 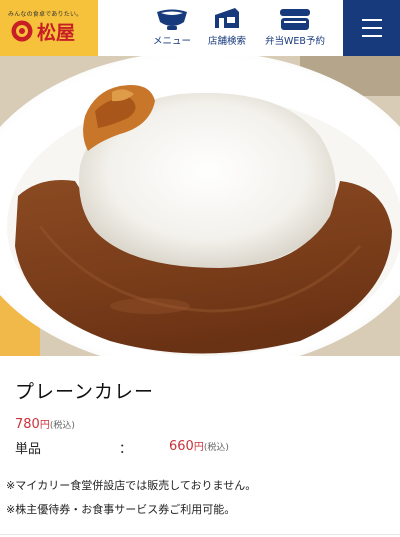 I want to click on single-item-label: 単品, so click(x=28, y=449).